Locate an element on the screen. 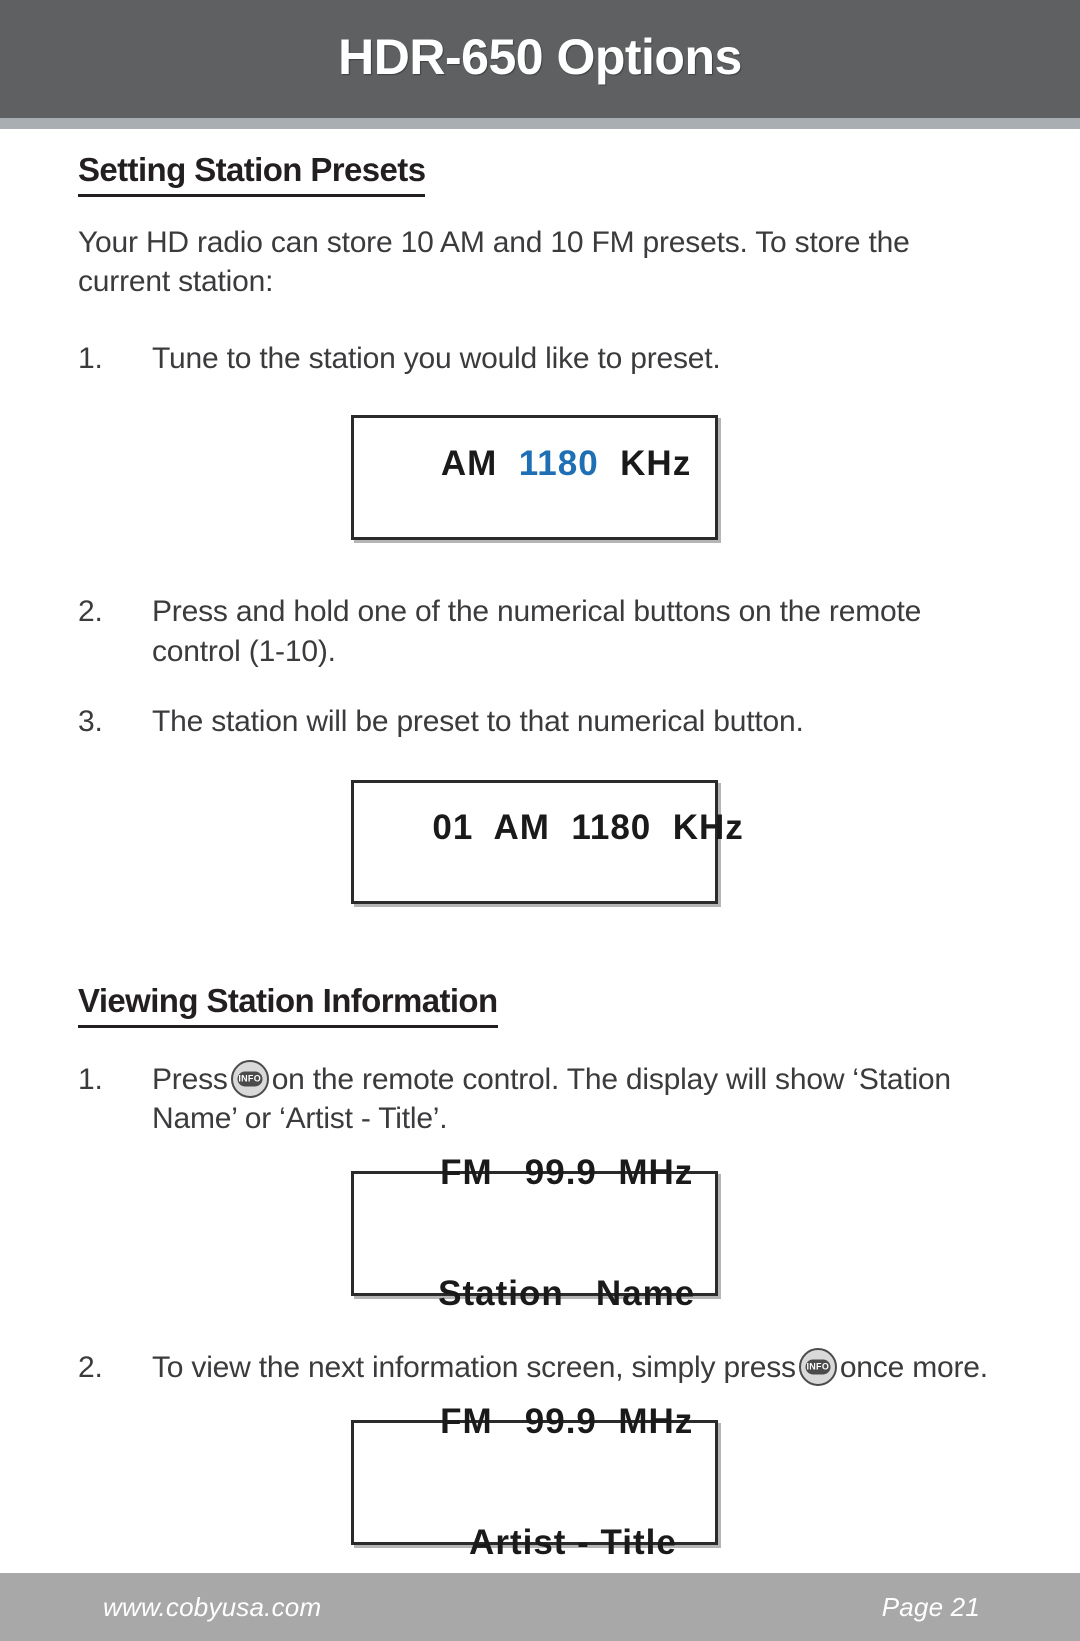 The image size is (1080, 1641). page-title: HDR-650 Options is located at coordinates (540, 57).